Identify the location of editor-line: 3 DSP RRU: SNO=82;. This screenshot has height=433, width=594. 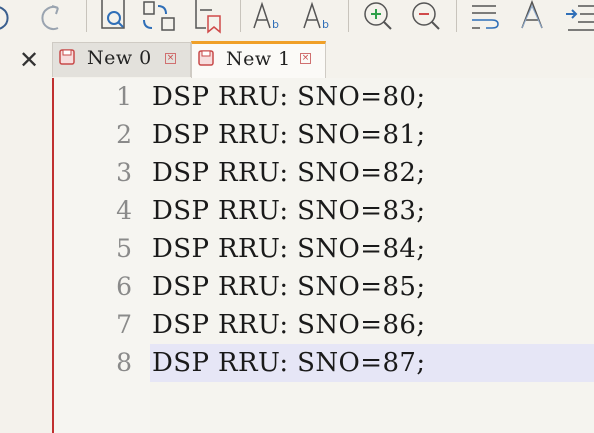
(297, 173).